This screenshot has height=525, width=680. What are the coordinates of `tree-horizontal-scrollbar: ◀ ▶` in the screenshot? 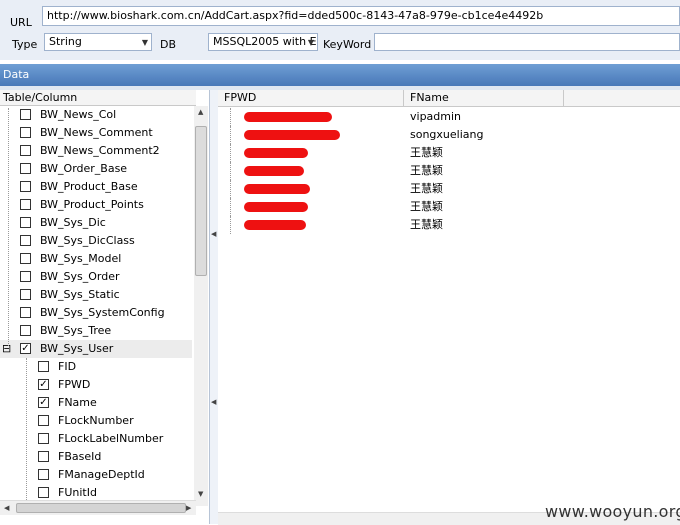 It's located at (98, 507).